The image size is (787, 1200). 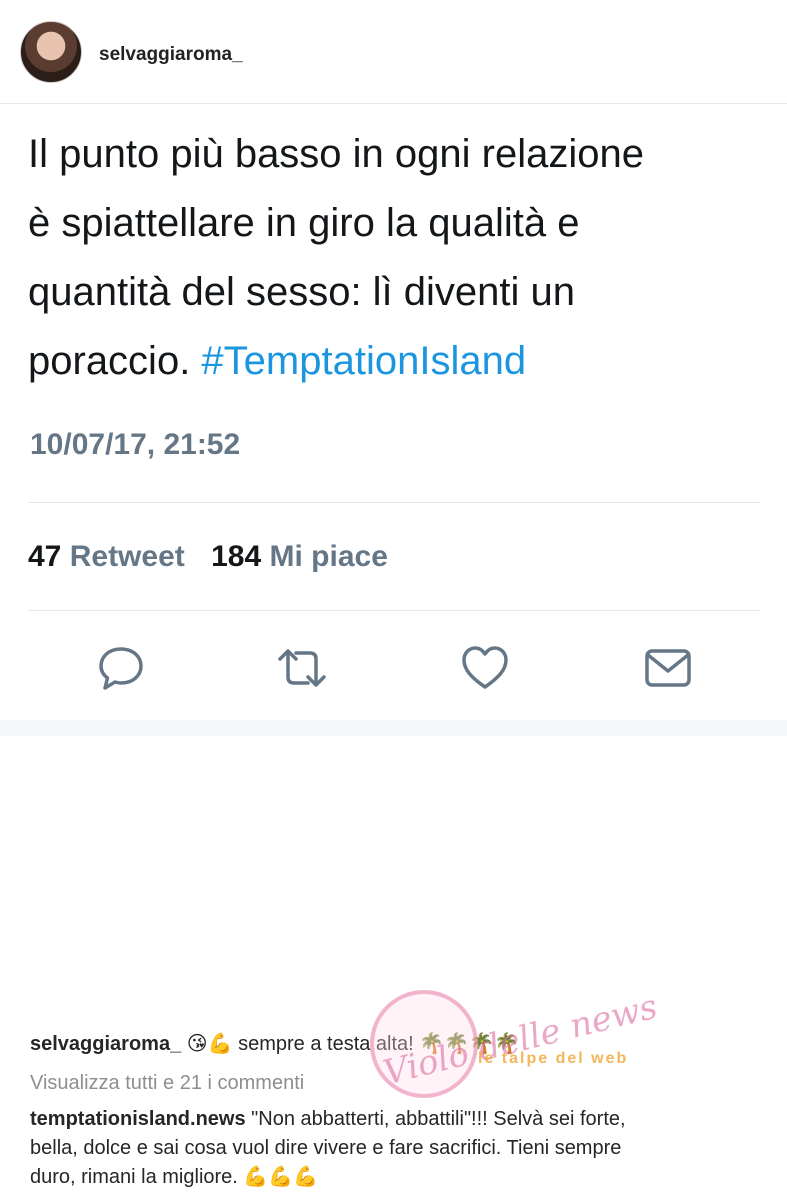 I want to click on comment-username: temptationisland.news, so click(x=138, y=1119).